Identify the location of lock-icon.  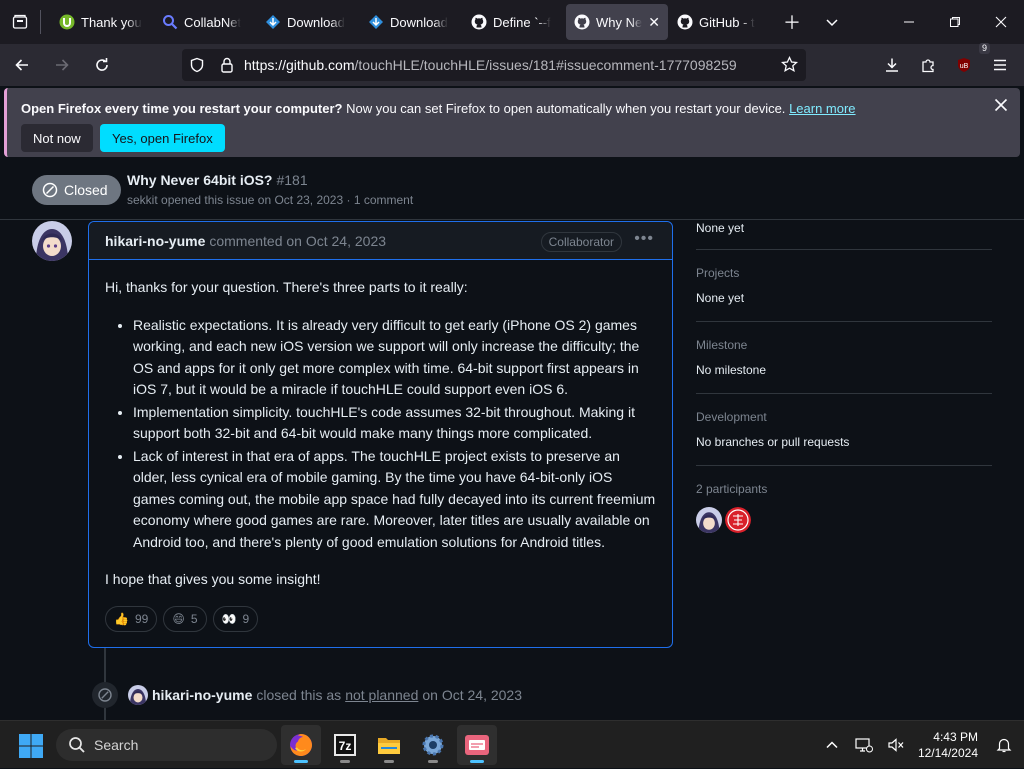
(227, 65).